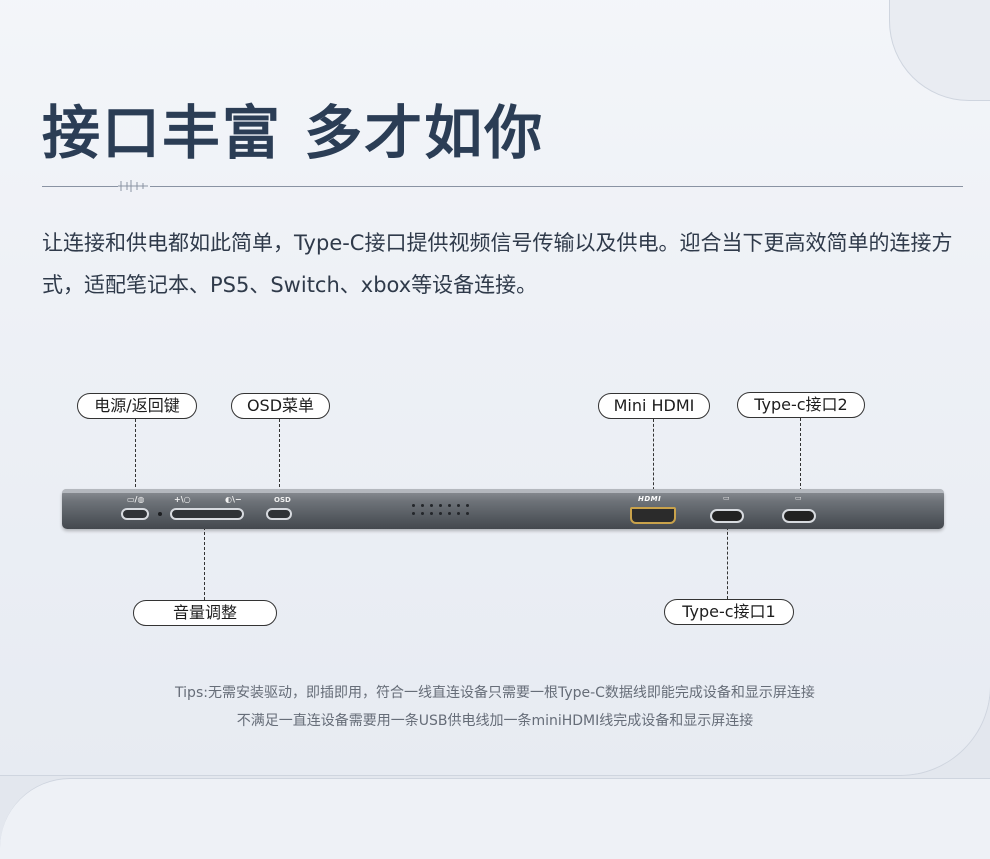 The width and height of the screenshot is (990, 859). Describe the element at coordinates (133, 186) in the screenshot. I see `divider-ticks` at that location.